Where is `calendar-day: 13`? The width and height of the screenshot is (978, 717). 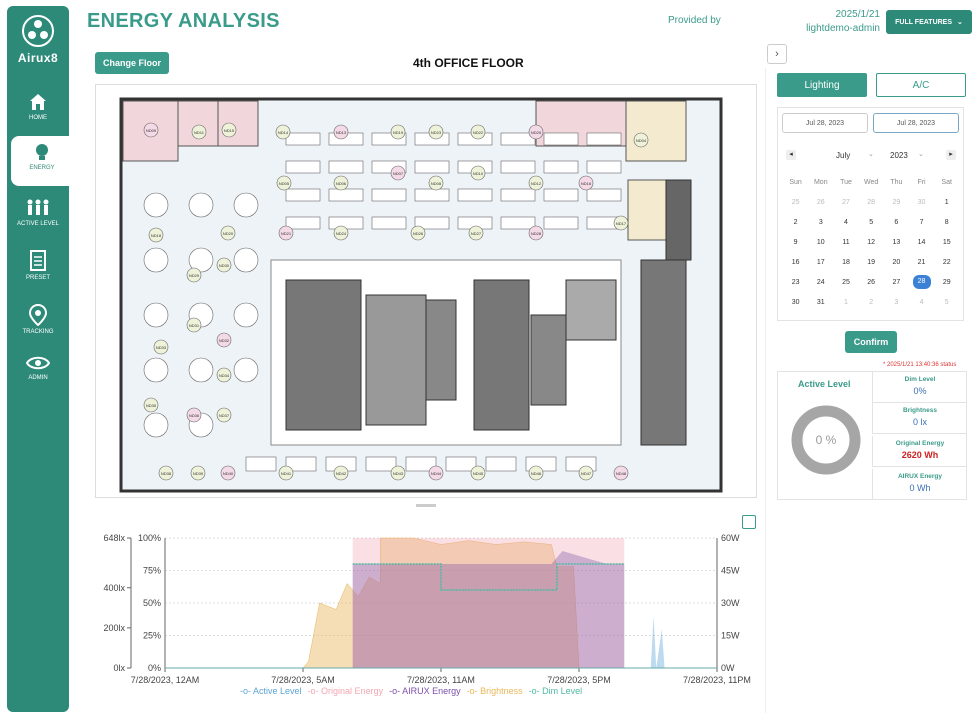
calendar-day: 13 is located at coordinates (896, 242).